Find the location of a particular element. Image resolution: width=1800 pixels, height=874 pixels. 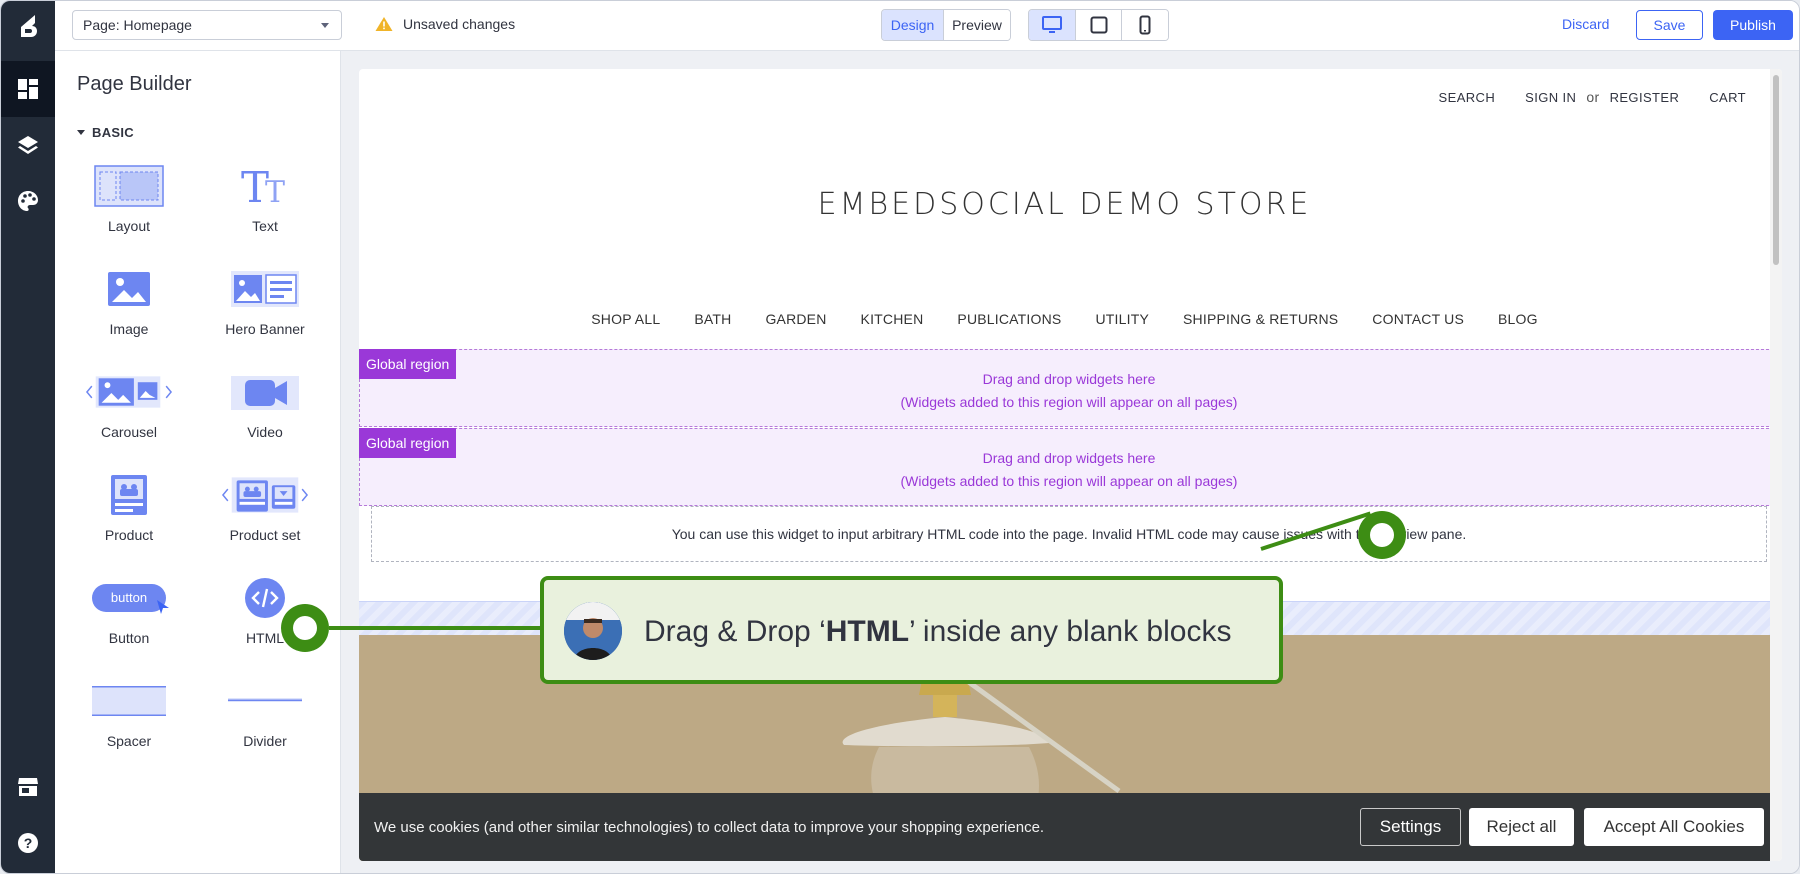

widget-product: Product is located at coordinates (129, 515).